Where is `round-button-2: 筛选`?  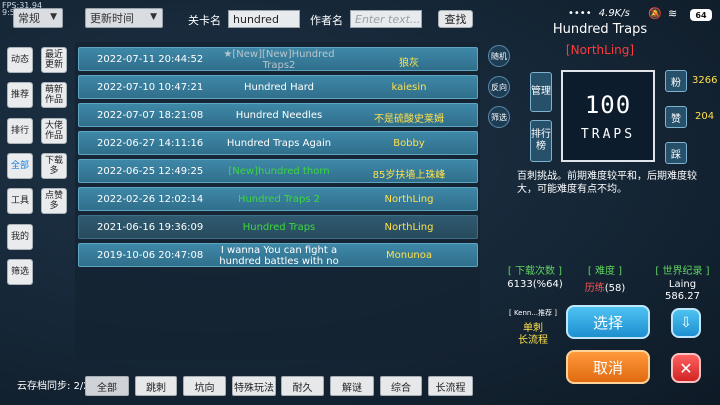
round-button-2: 筛选 is located at coordinates (499, 117).